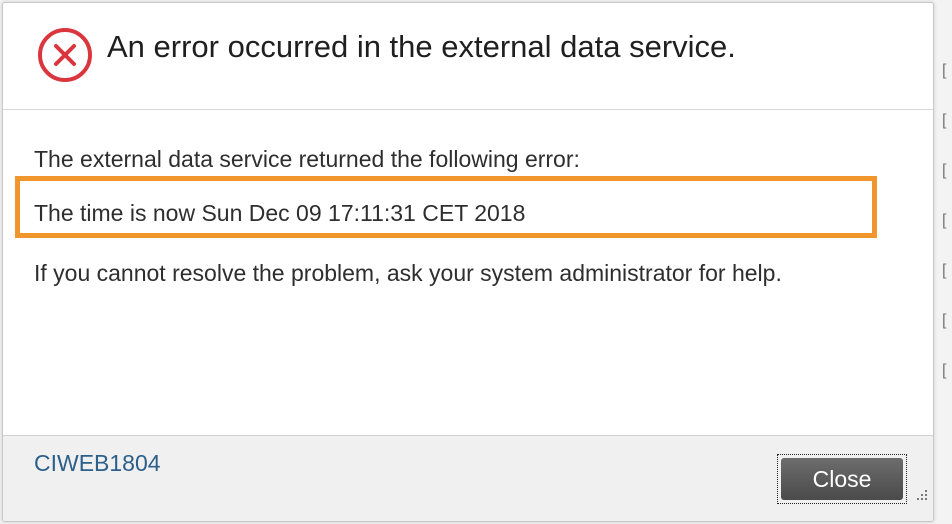  I want to click on close-button-label: Close, so click(842, 479).